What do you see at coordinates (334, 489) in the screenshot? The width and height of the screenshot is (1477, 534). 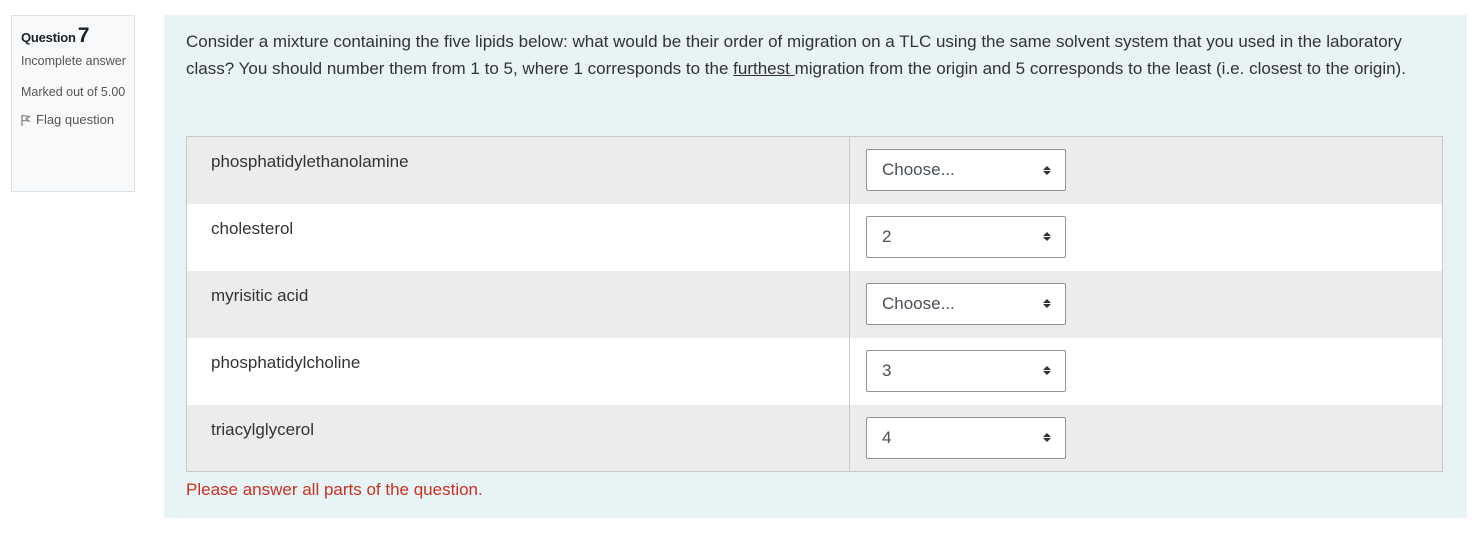 I see `validation-error: Please answer all parts of the question.` at bounding box center [334, 489].